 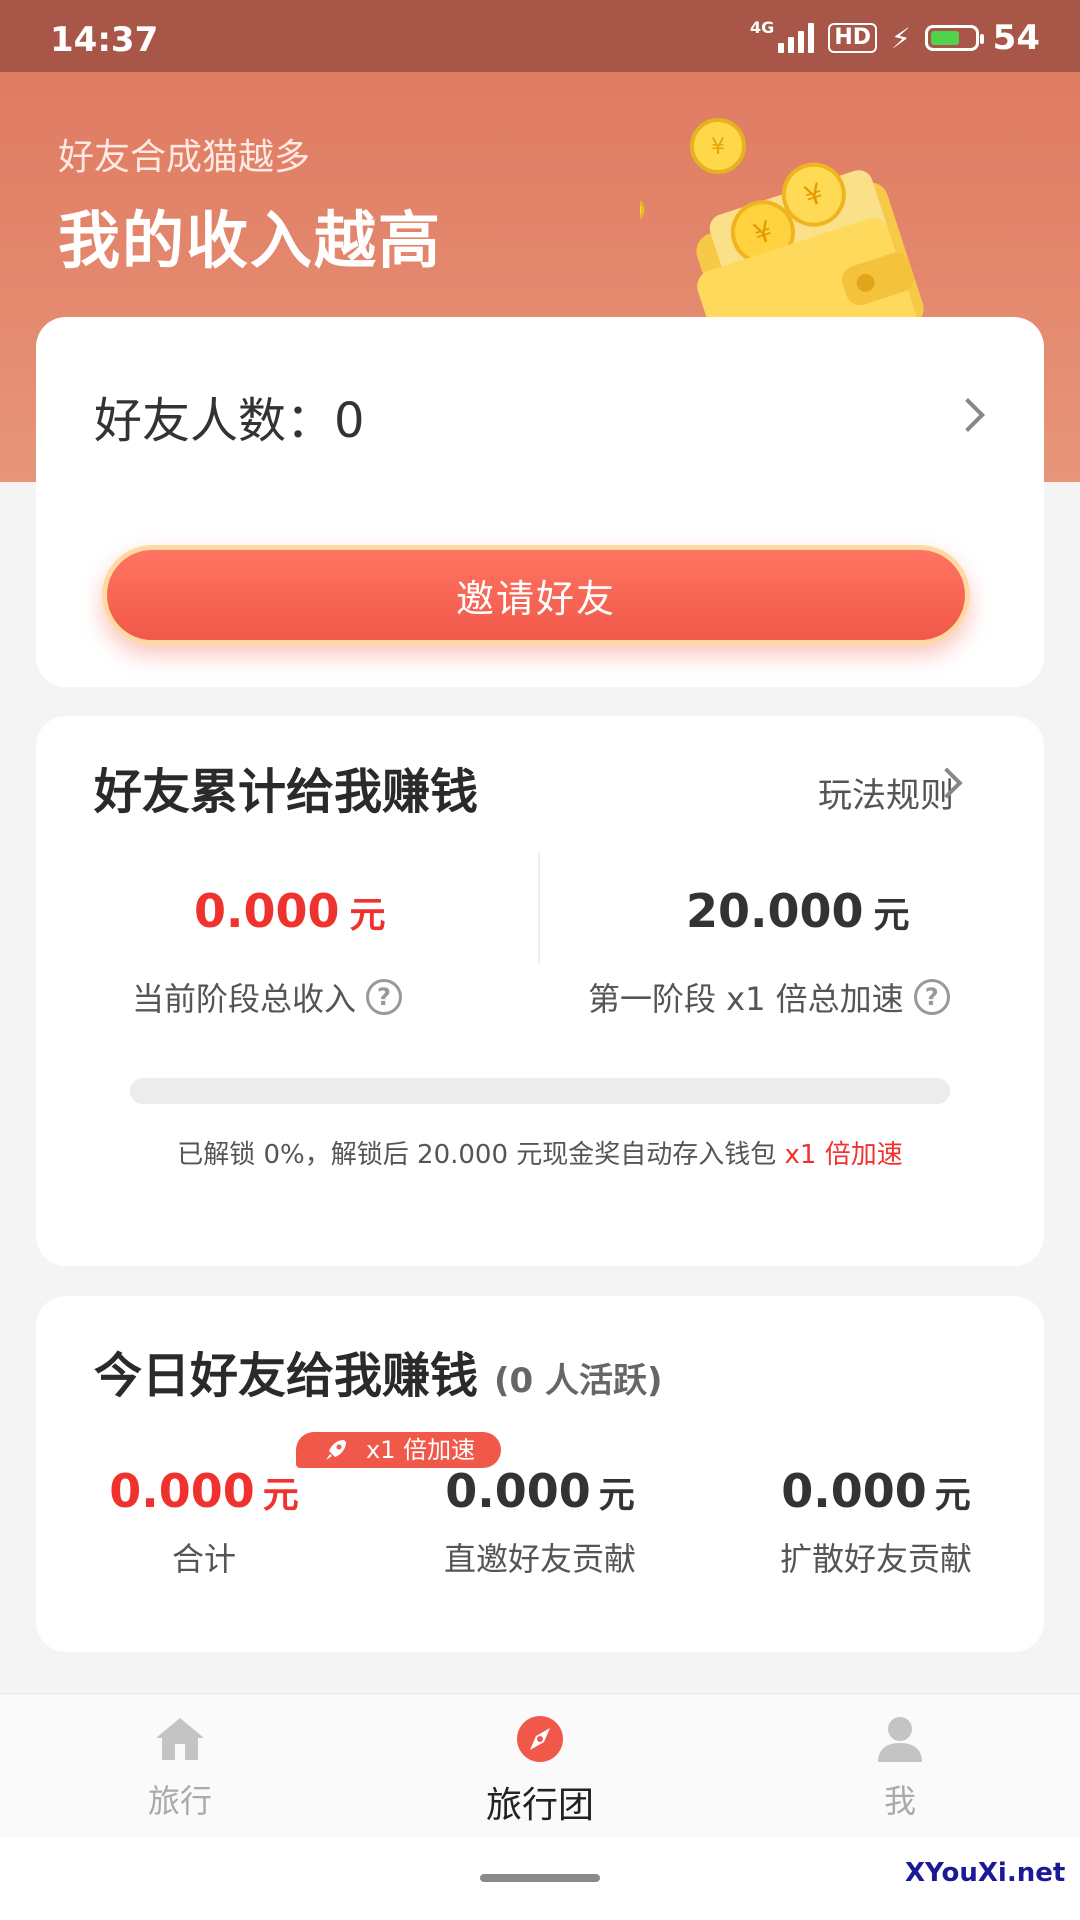 What do you see at coordinates (540, 1155) in the screenshot?
I see `unlock-note: 已解锁 0%，解锁后 20.000 元现金奖自动存入钱包 x1 倍加速` at bounding box center [540, 1155].